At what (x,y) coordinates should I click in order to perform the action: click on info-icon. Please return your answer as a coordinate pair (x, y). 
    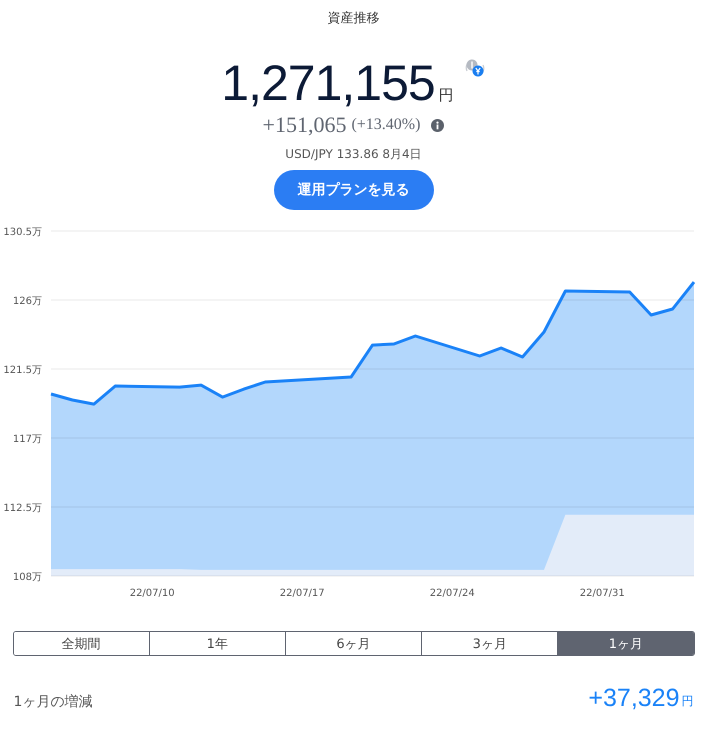
    Looking at the image, I should click on (437, 125).